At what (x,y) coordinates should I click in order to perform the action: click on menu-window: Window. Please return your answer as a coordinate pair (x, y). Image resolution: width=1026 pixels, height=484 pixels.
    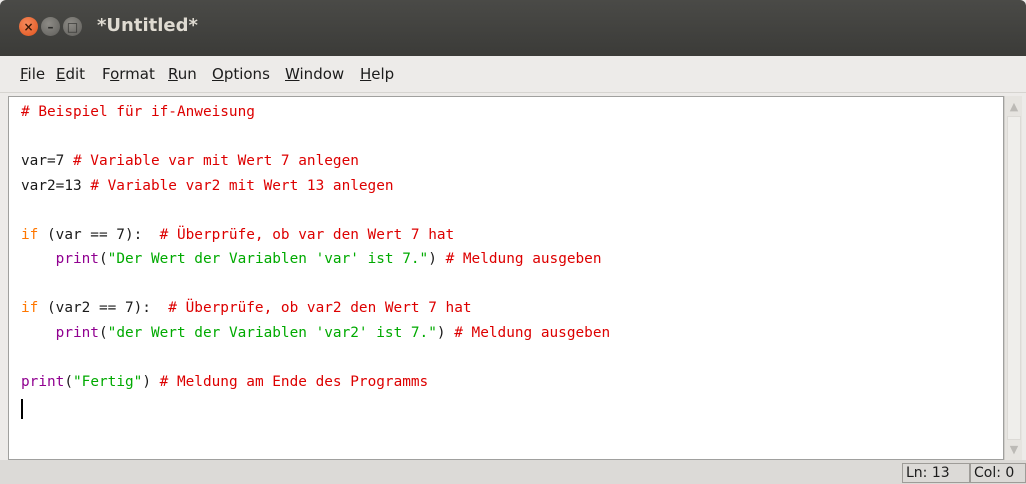
    Looking at the image, I should click on (314, 74).